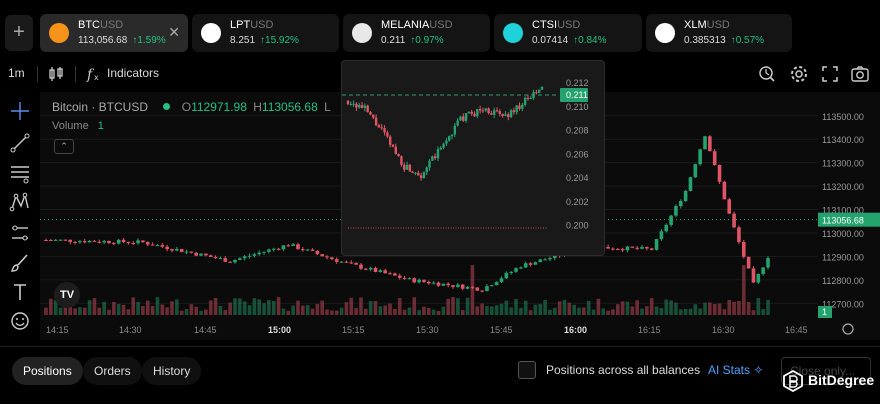 The height and width of the screenshot is (404, 880). What do you see at coordinates (149, 40) in the screenshot?
I see `ticker-change: ↑1.59%` at bounding box center [149, 40].